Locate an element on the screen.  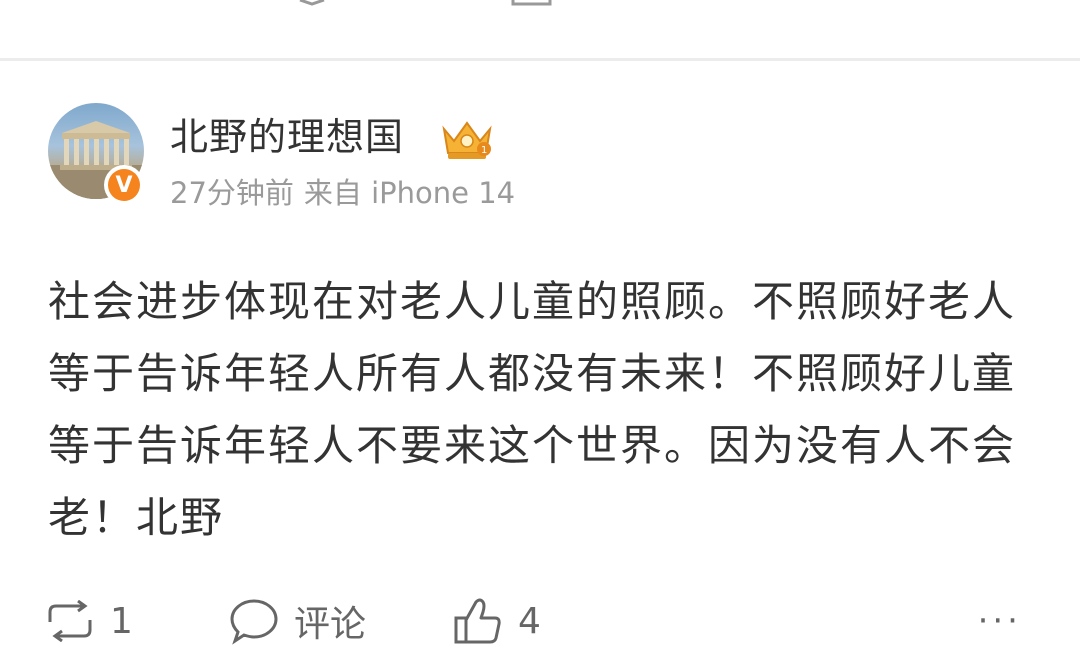
action-bar: 1 评论 4 ··· is located at coordinates (540, 621).